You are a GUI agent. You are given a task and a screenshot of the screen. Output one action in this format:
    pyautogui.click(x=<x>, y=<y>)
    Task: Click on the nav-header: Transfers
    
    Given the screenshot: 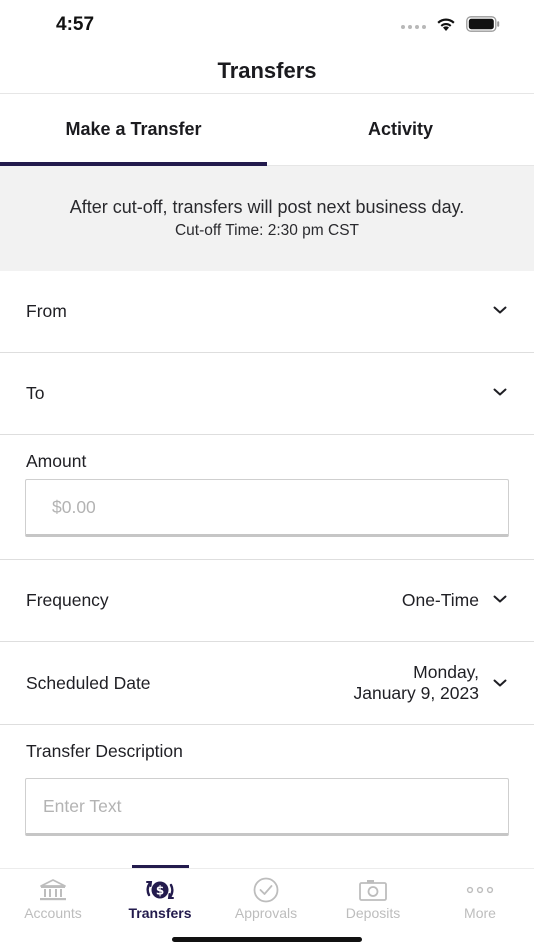 What is the action you would take?
    pyautogui.click(x=267, y=72)
    